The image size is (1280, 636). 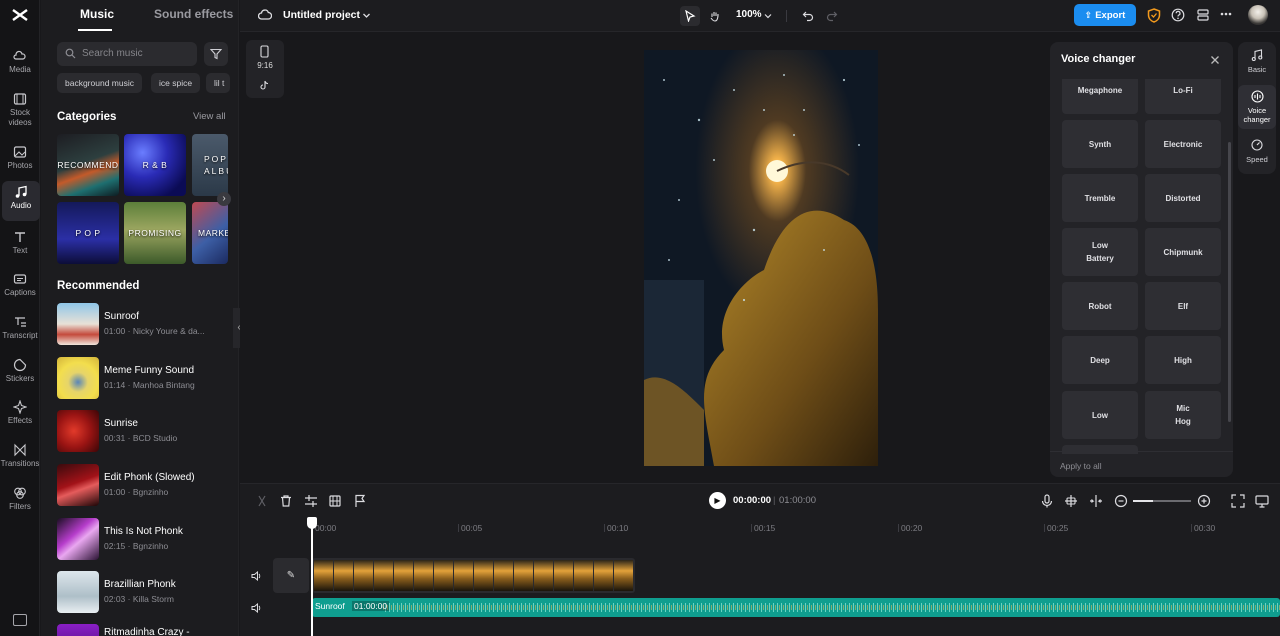 I want to click on list-item: Edit Phonk (Slowed) 01:00 · Bgnzinho, so click(x=147, y=485).